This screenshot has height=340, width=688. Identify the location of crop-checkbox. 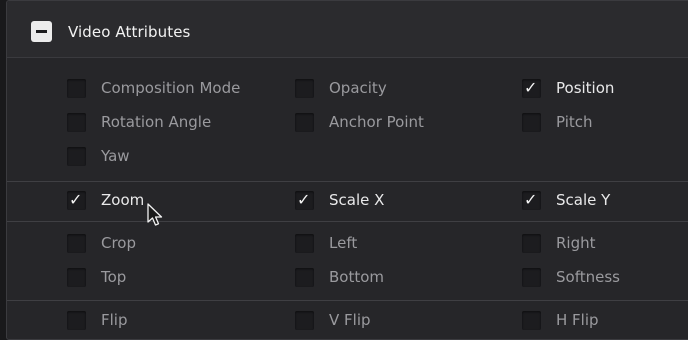
(76, 243).